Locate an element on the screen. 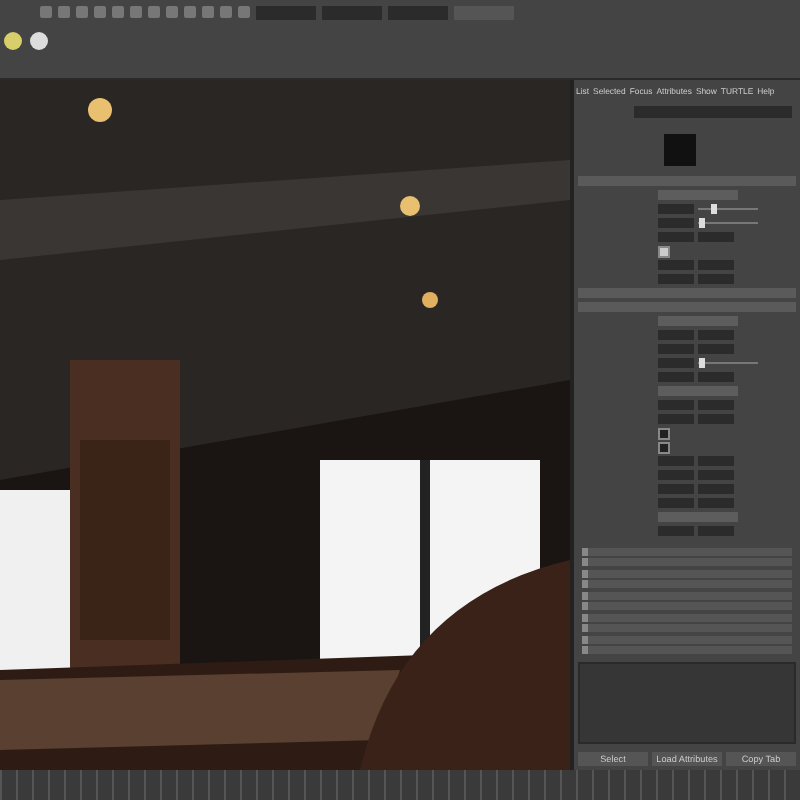 Image resolution: width=800 pixels, height=800 pixels. sphere-icon is located at coordinates (39, 41).